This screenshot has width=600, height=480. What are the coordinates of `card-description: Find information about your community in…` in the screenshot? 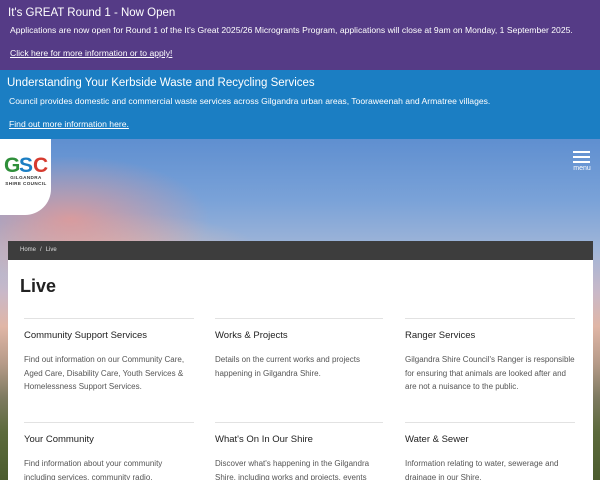 It's located at (93, 469).